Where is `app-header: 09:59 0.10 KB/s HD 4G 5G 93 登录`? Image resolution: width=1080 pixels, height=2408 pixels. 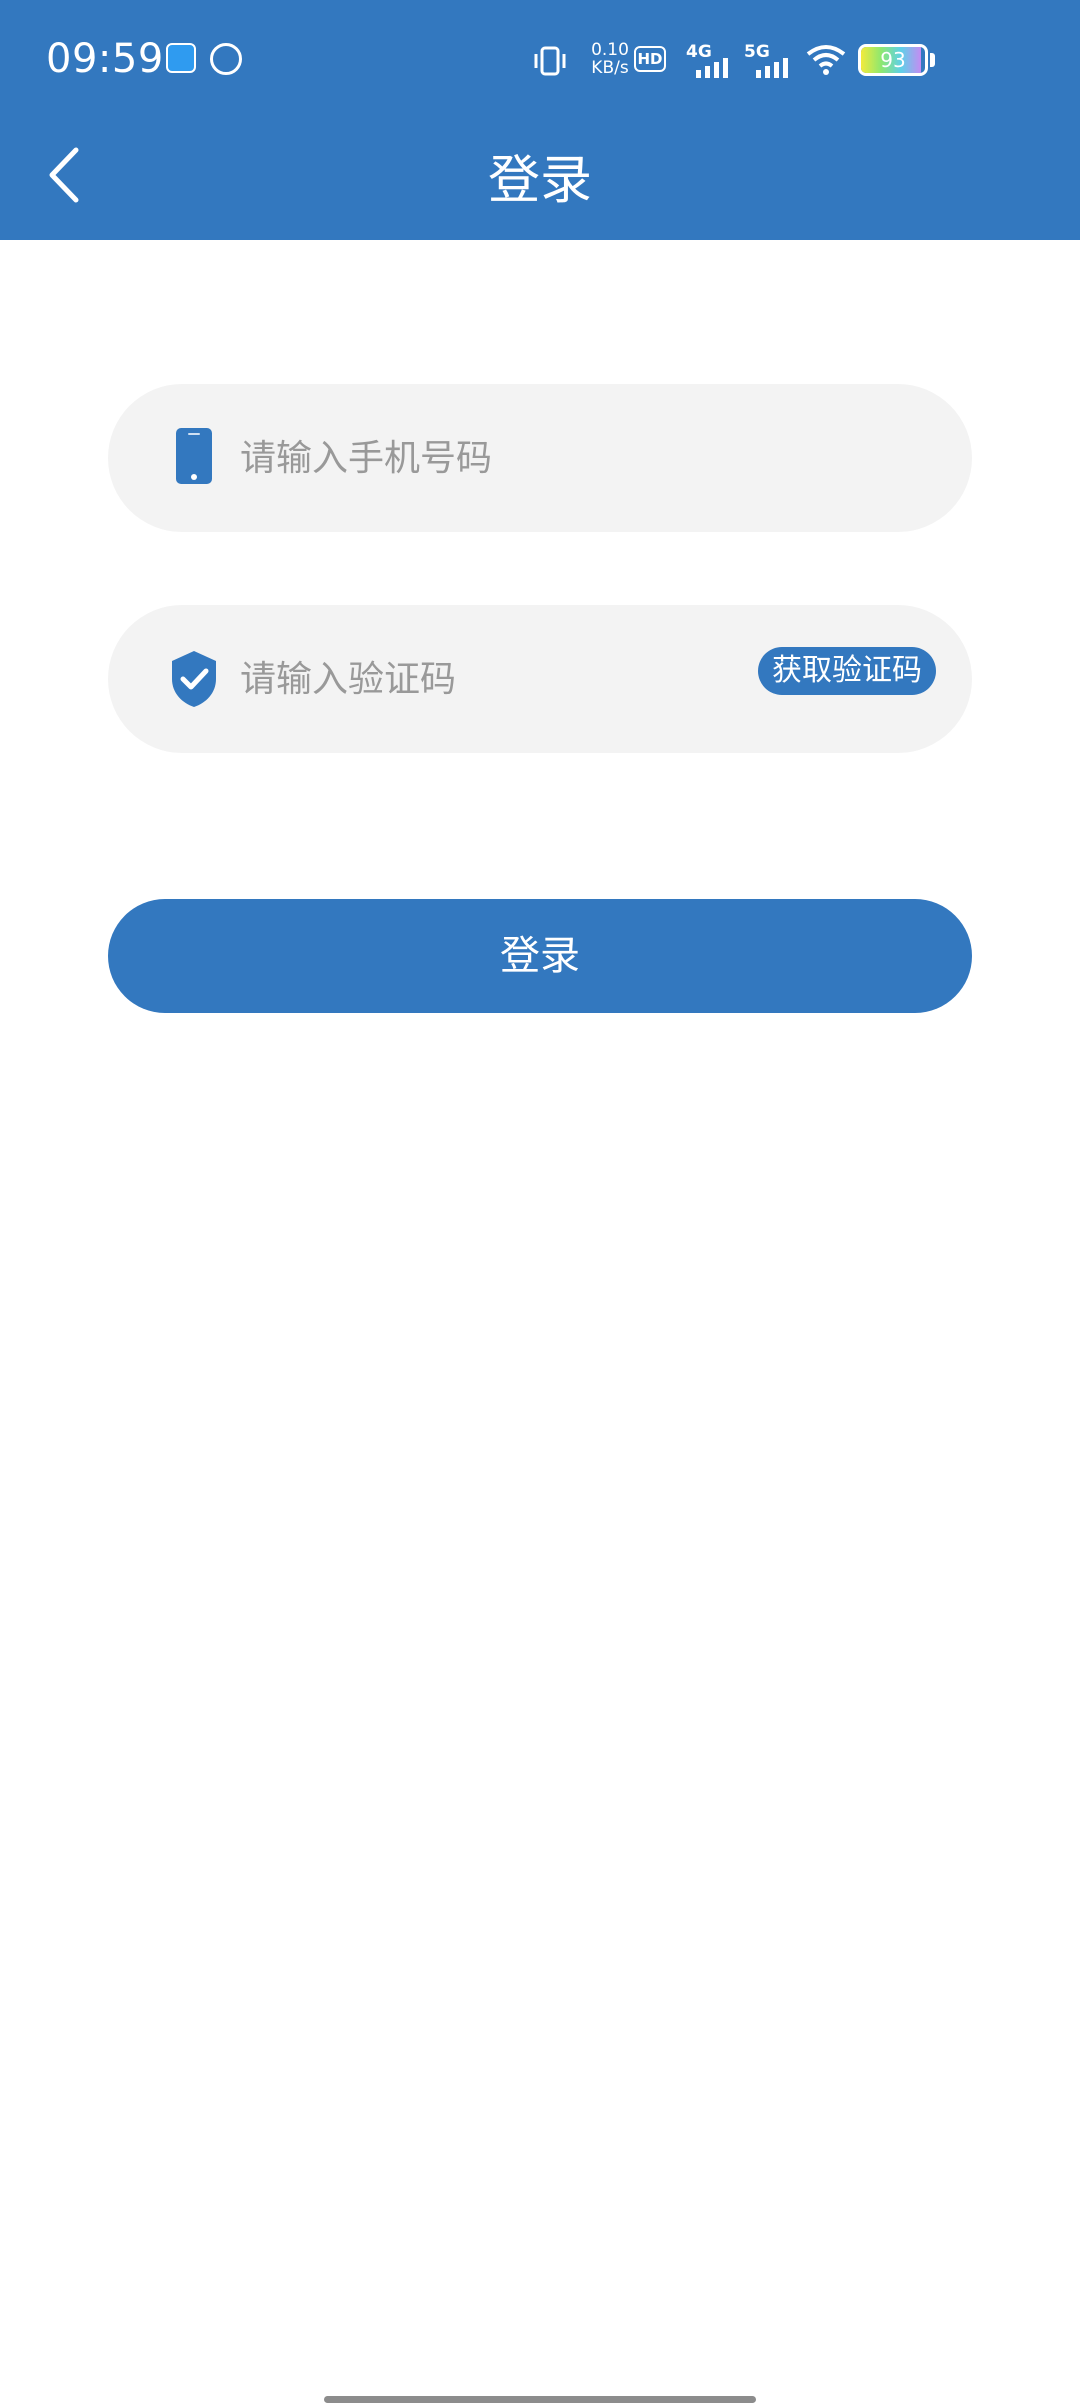
app-header: 09:59 0.10 KB/s HD 4G 5G 93 登录 is located at coordinates (540, 120).